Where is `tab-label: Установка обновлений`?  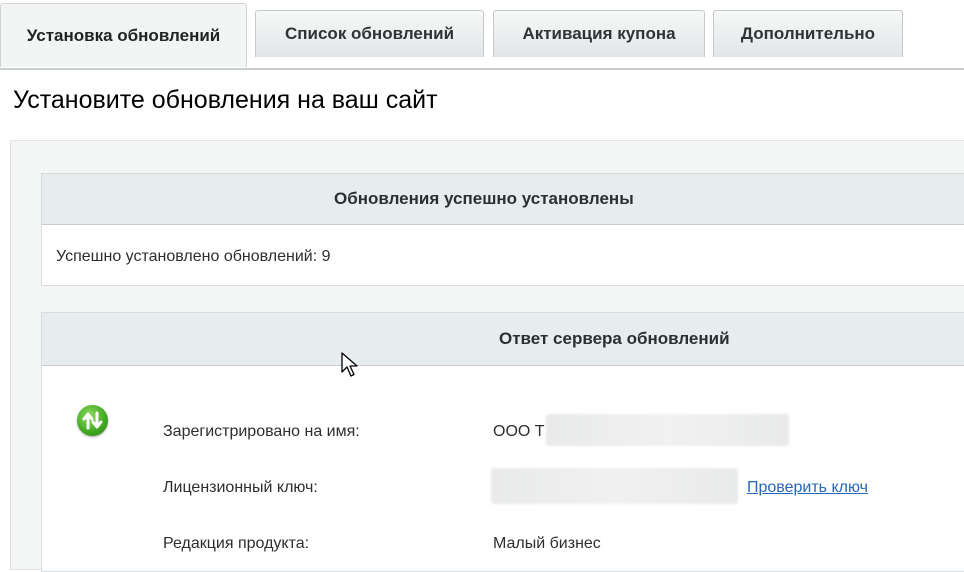 tab-label: Установка обновлений is located at coordinates (123, 35).